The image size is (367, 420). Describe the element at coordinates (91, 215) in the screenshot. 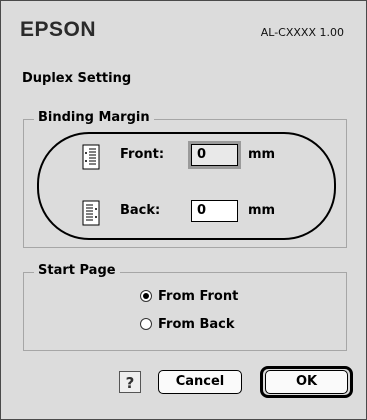

I see `back-binding-page-icon` at that location.